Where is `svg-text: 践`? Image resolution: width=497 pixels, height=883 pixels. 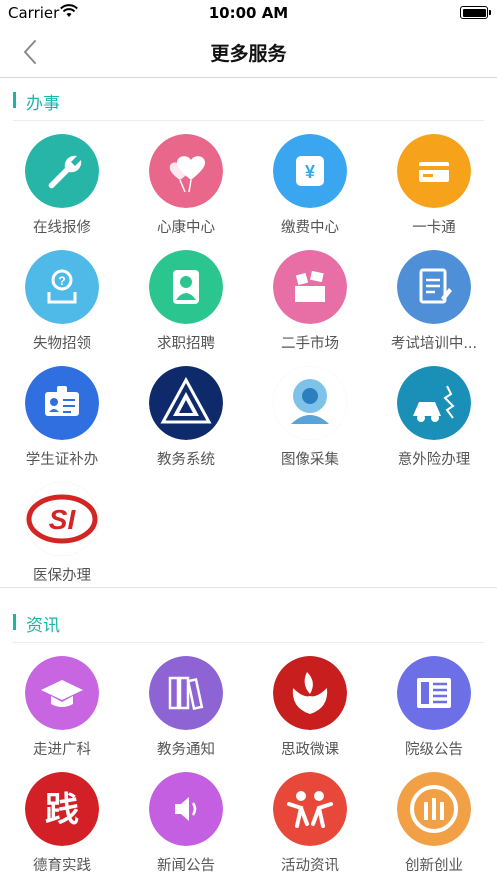 svg-text: 践 is located at coordinates (62, 810).